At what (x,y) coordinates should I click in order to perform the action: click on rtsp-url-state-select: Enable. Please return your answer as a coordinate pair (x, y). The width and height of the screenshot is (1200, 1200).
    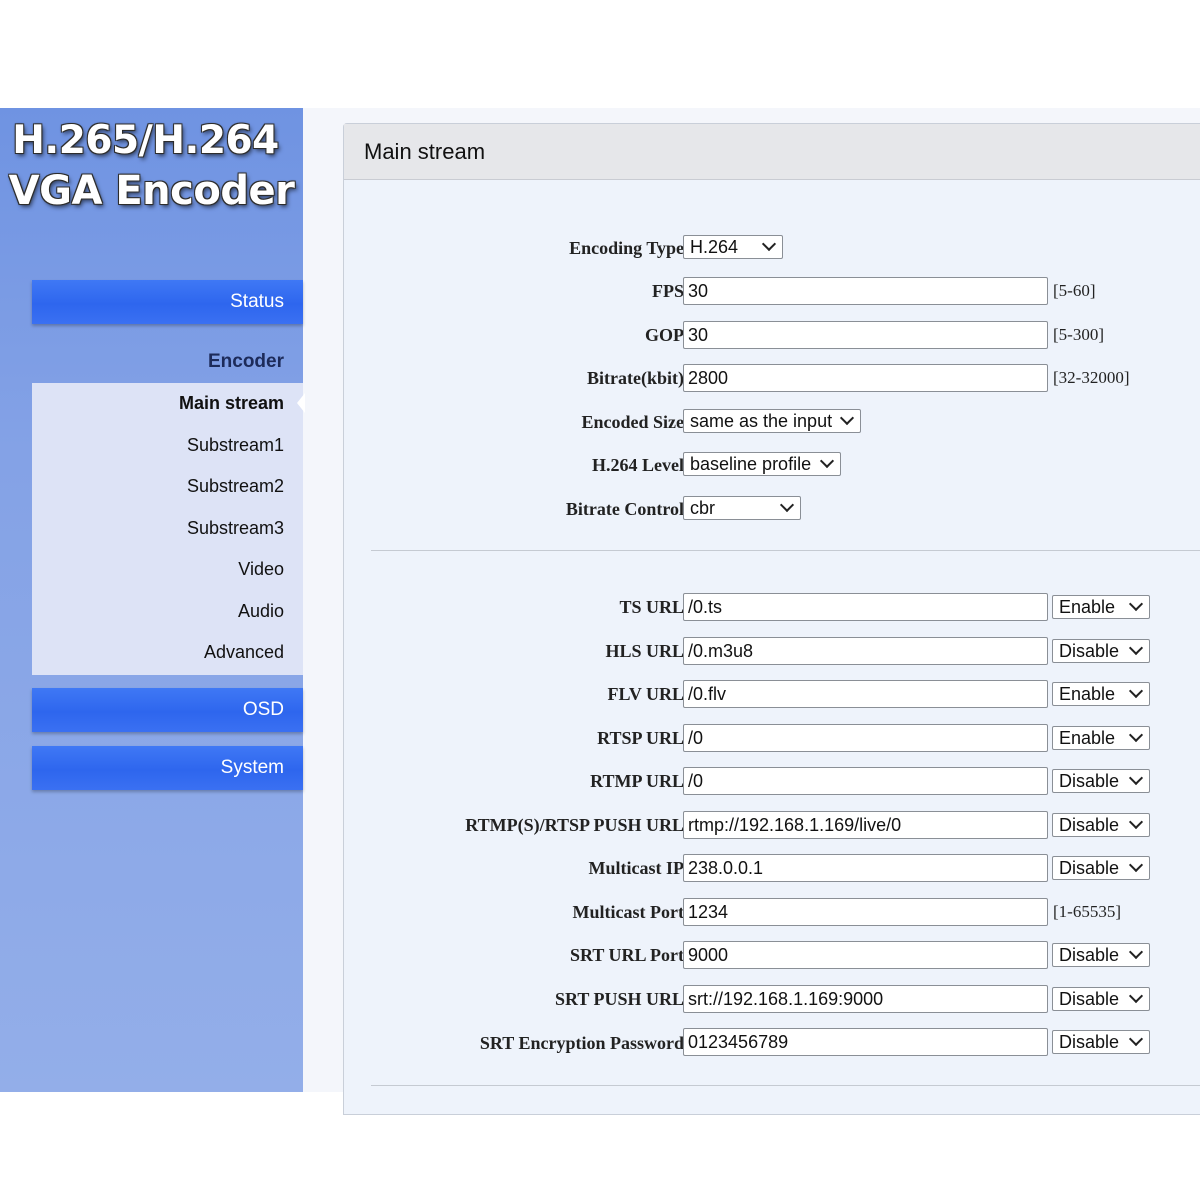
    Looking at the image, I should click on (1101, 738).